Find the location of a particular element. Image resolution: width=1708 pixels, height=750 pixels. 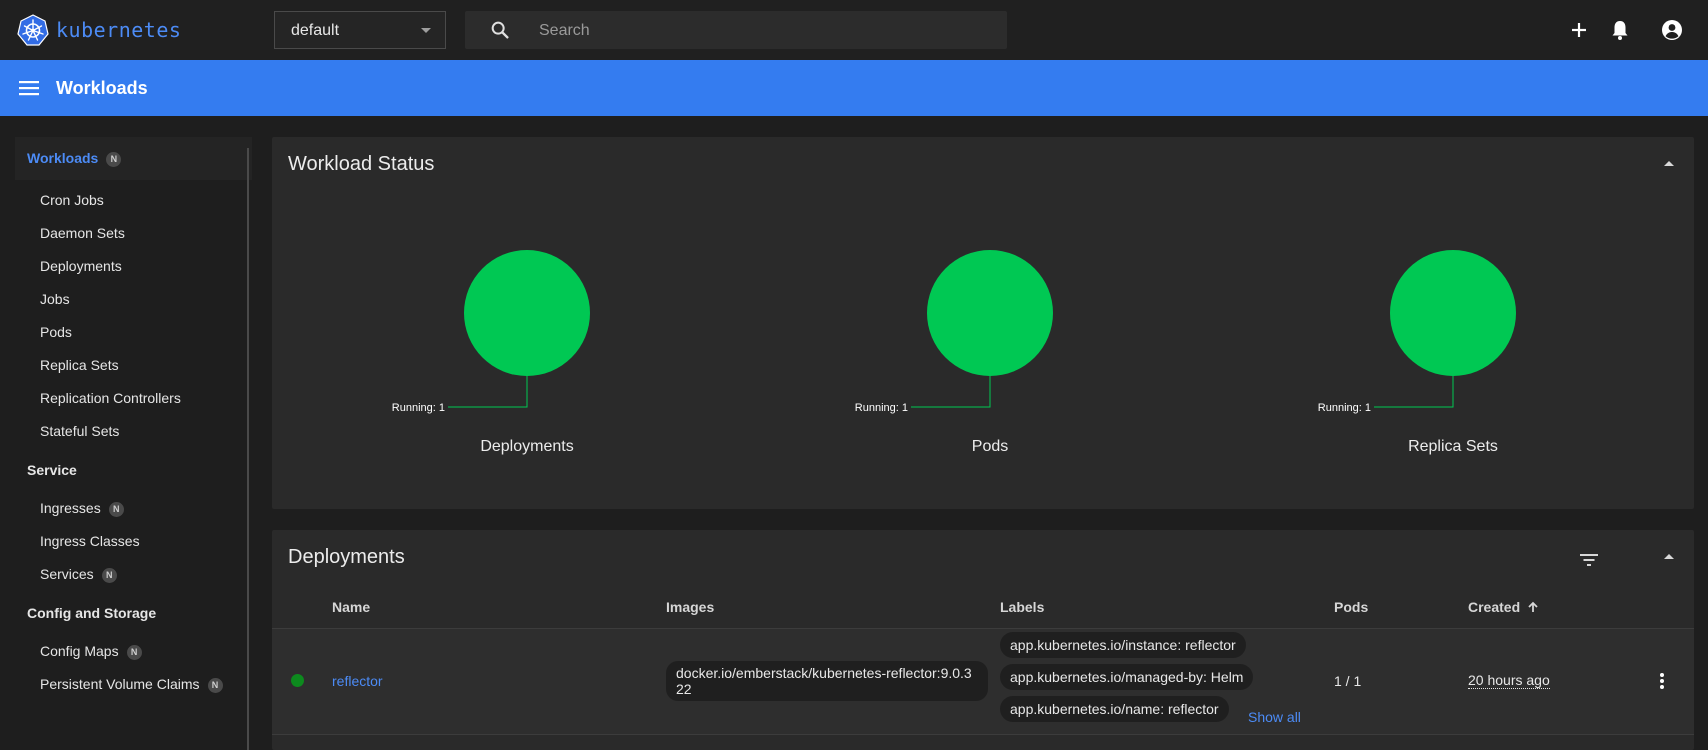

sidebar-item-label: Ingress Classes is located at coordinates (90, 541).